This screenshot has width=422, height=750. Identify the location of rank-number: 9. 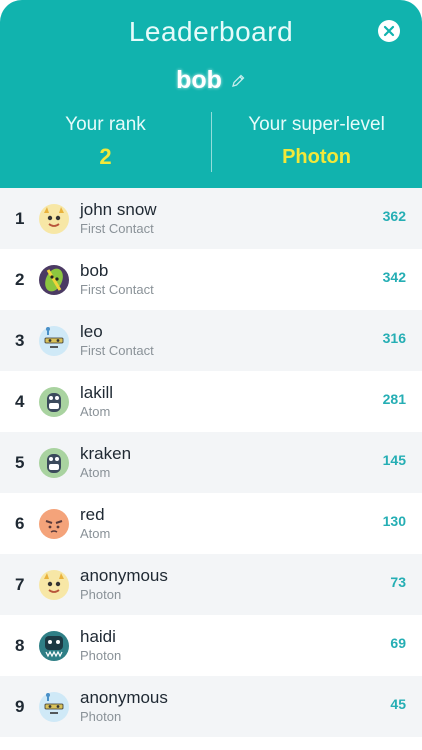
(20, 706).